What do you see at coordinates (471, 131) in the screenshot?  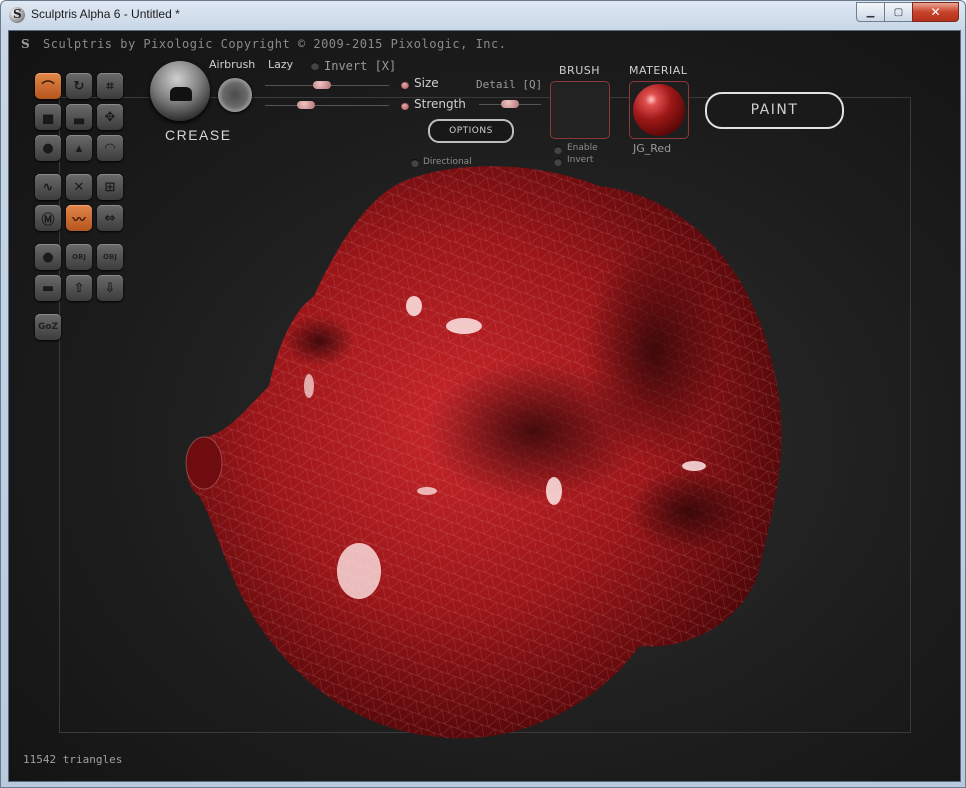 I see `options-button: OPTIONS` at bounding box center [471, 131].